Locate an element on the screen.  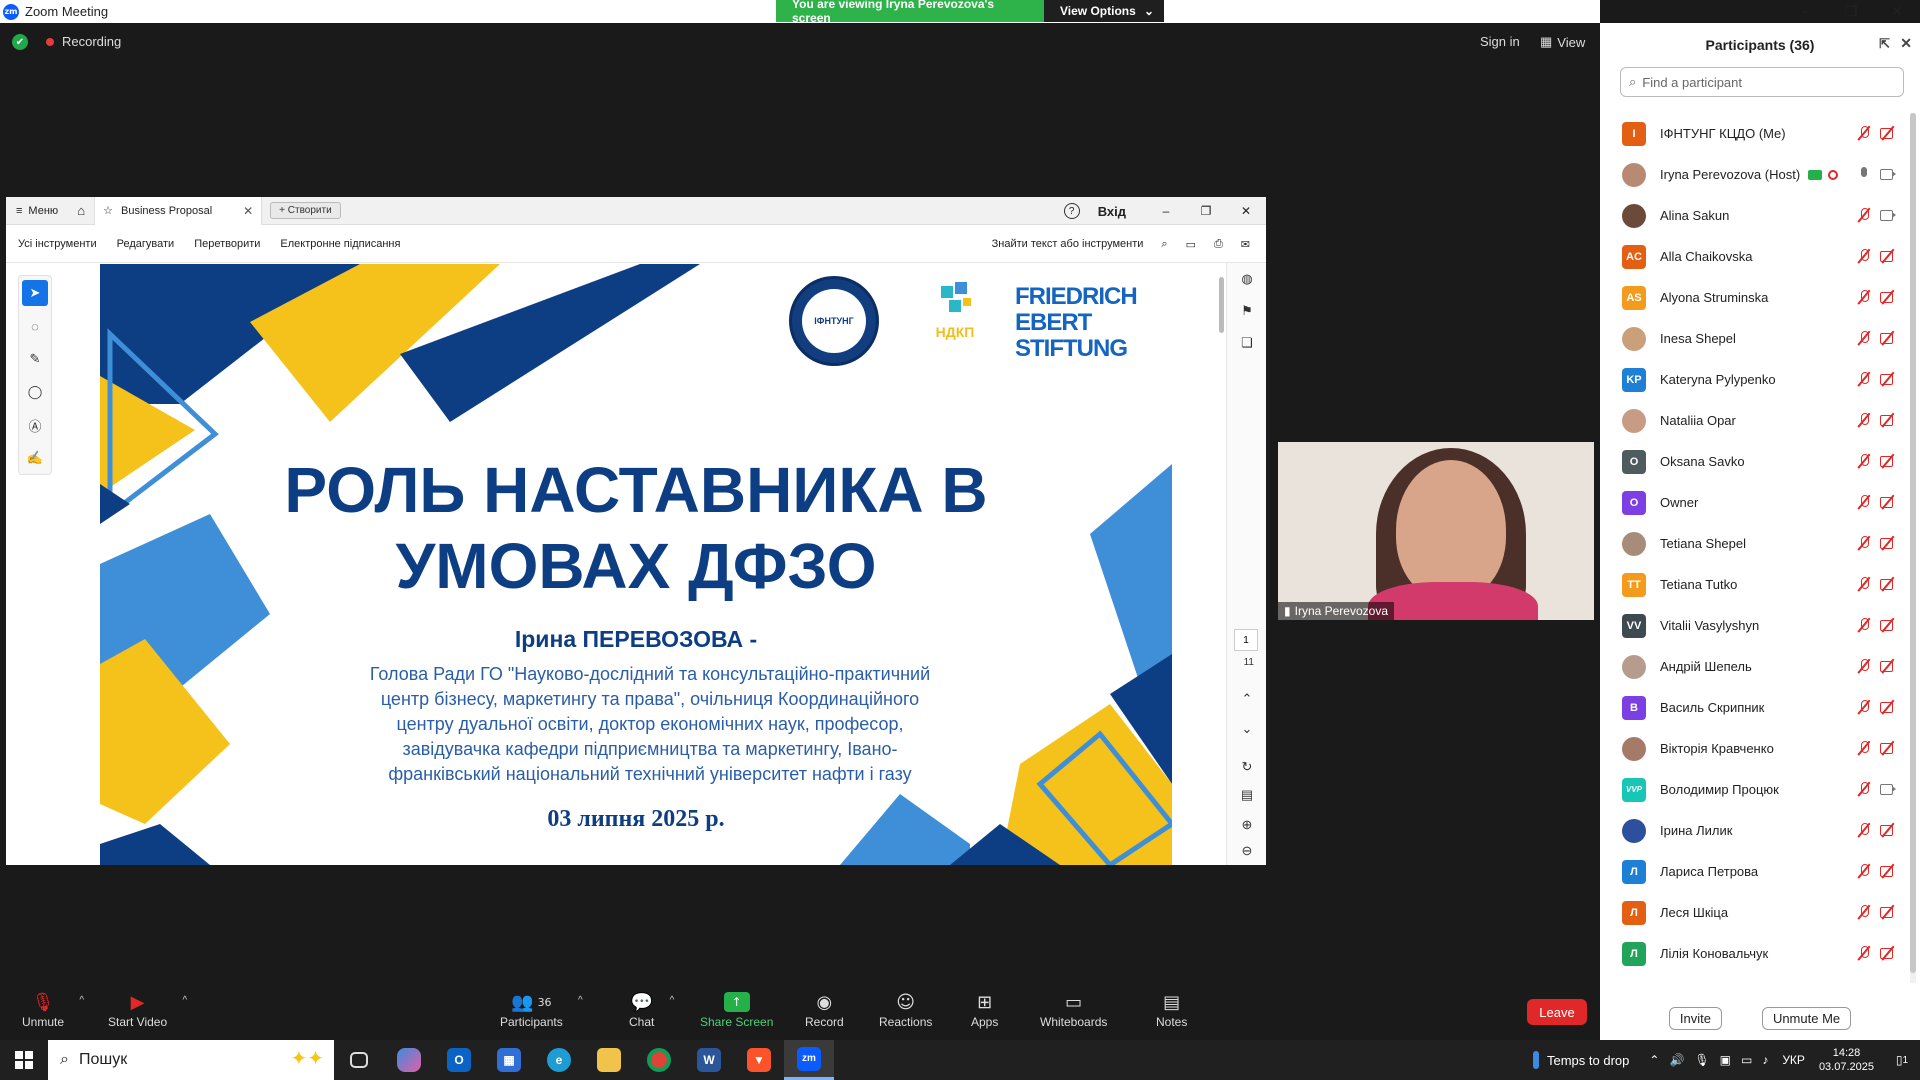
convert-menu: Перетворити is located at coordinates (221, 244).